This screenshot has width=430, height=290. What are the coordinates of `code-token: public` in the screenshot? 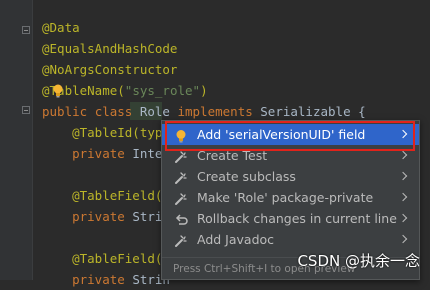 It's located at (68, 111).